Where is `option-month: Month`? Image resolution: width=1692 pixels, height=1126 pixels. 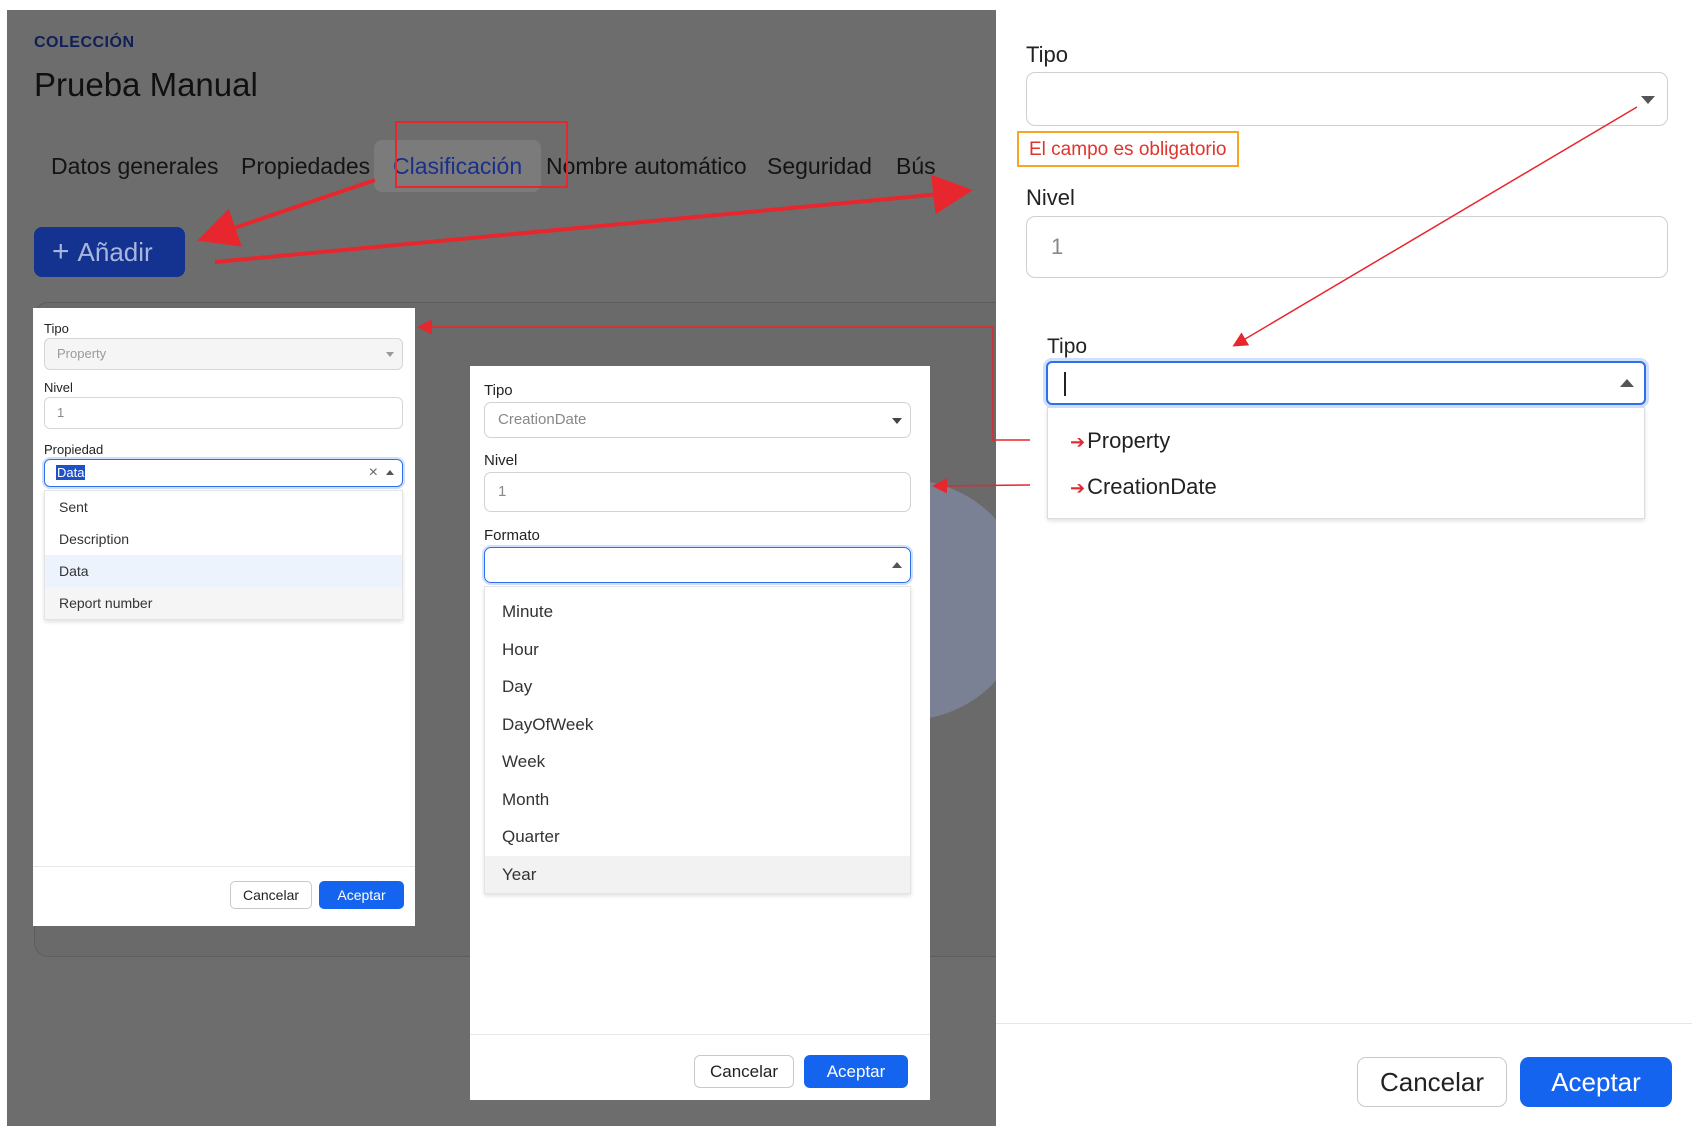 option-month: Month is located at coordinates (697, 800).